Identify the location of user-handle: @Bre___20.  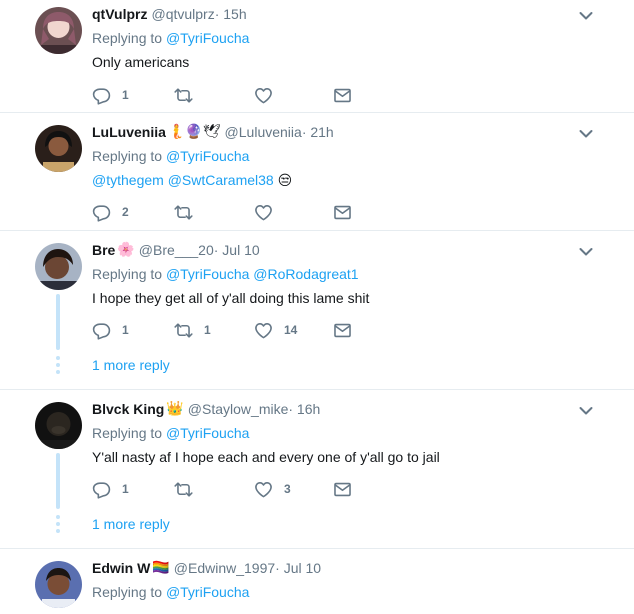
(176, 250).